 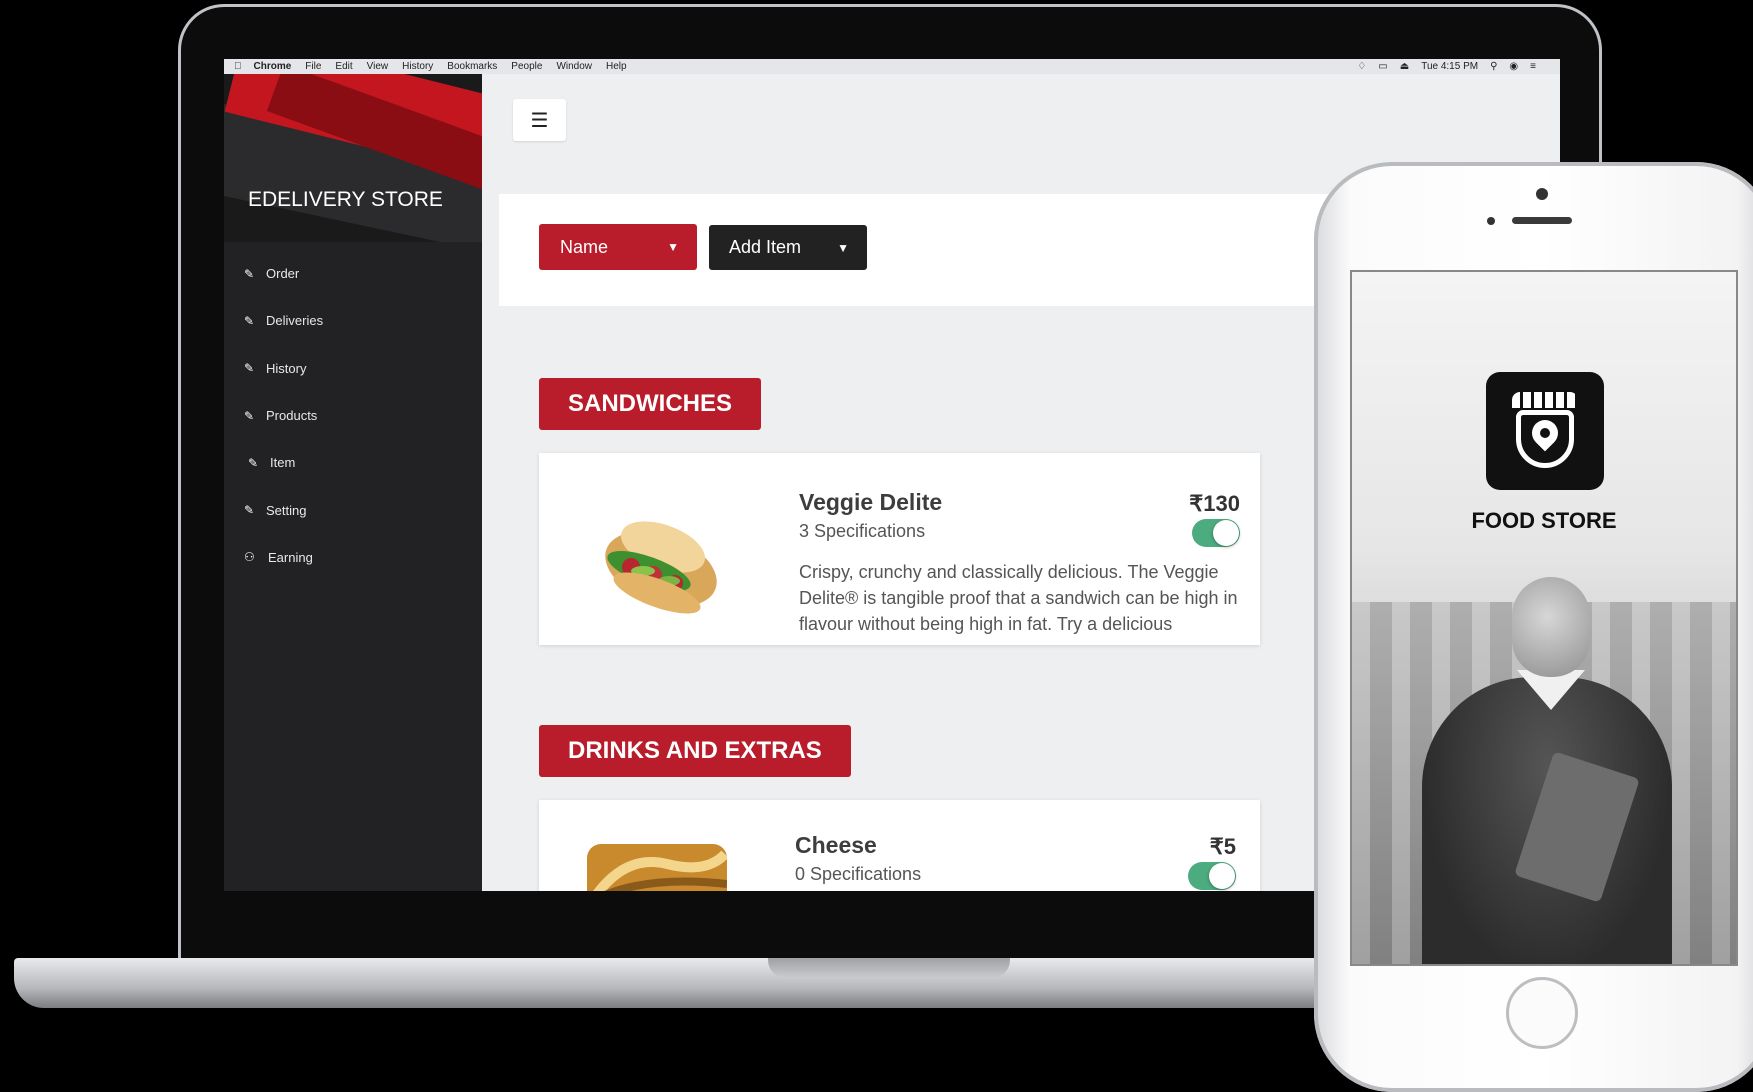 I want to click on sidebar-header: EDELIVERY STORE, so click(x=353, y=158).